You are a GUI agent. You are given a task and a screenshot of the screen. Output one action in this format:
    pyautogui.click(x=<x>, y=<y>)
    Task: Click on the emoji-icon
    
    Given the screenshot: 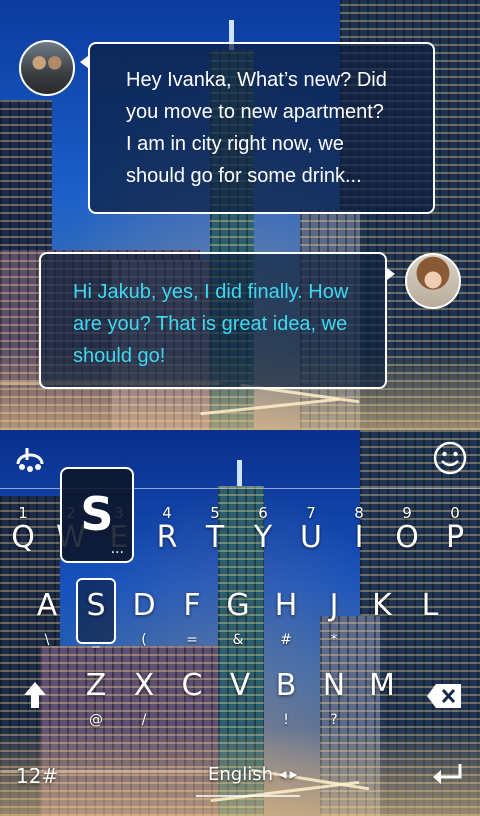 What is the action you would take?
    pyautogui.click(x=450, y=458)
    